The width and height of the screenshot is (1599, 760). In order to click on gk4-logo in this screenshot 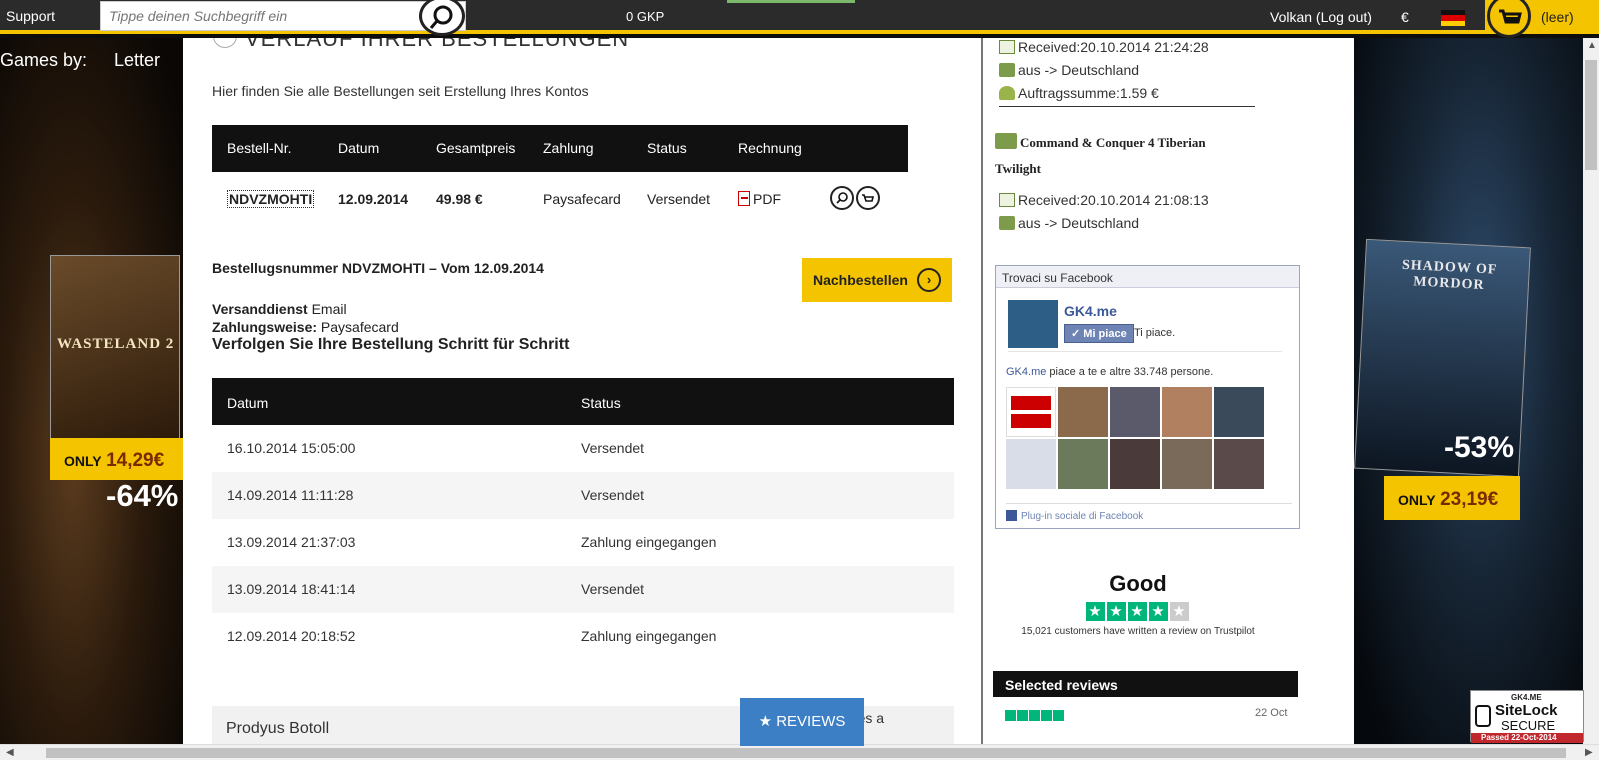, I will do `click(1033, 324)`.